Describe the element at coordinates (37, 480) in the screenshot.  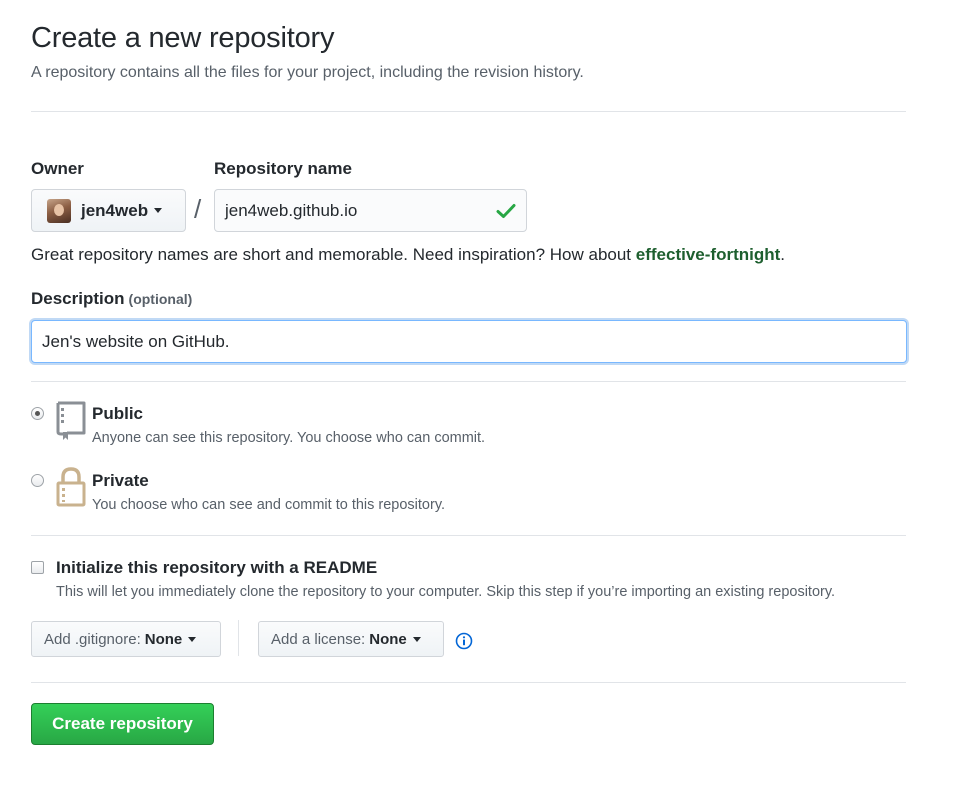
I see `private-radio` at that location.